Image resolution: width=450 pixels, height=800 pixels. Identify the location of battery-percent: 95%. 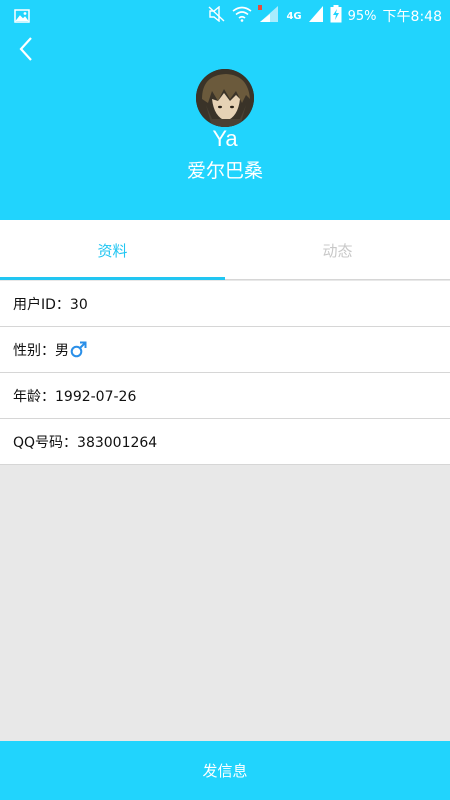
(362, 16).